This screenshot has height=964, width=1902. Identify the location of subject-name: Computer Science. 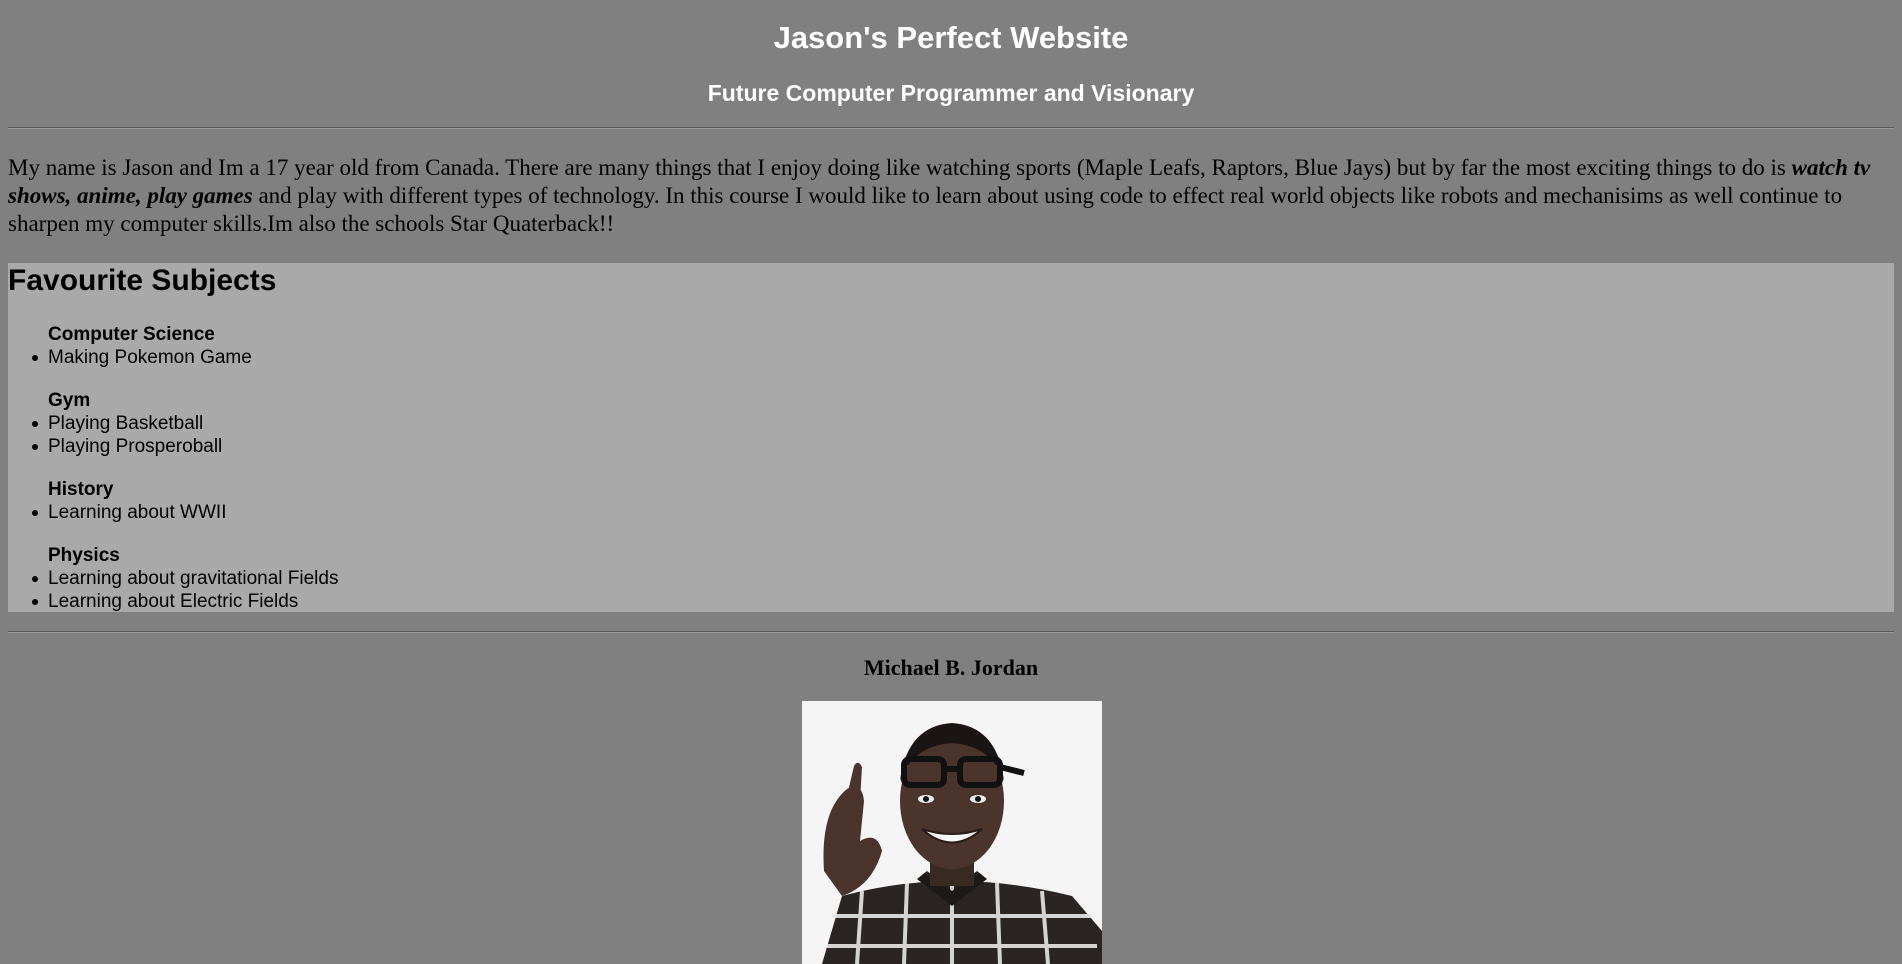
(131, 334).